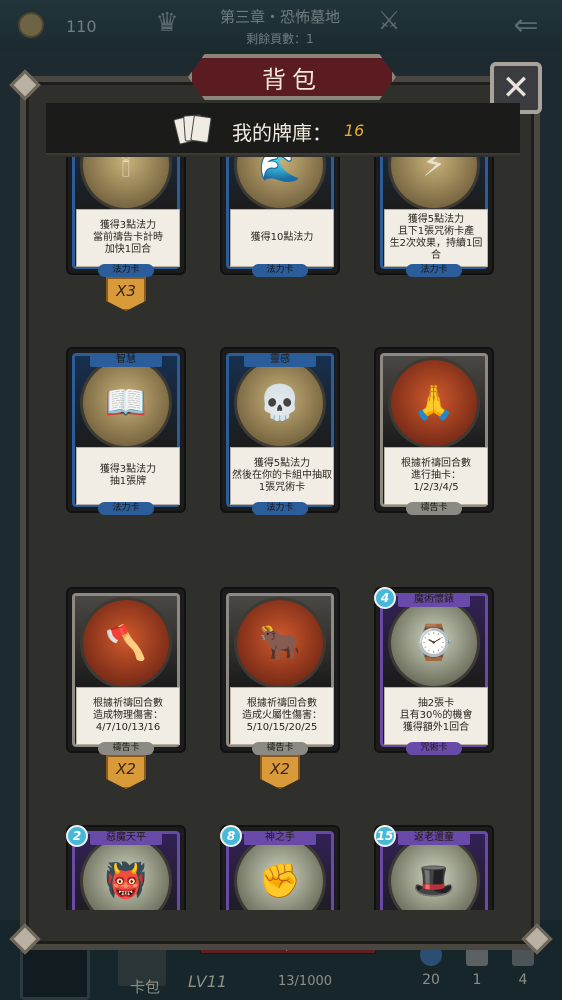 Image resolution: width=562 pixels, height=1000 pixels. What do you see at coordinates (81, 26) in the screenshot?
I see `coin-count: 110` at bounding box center [81, 26].